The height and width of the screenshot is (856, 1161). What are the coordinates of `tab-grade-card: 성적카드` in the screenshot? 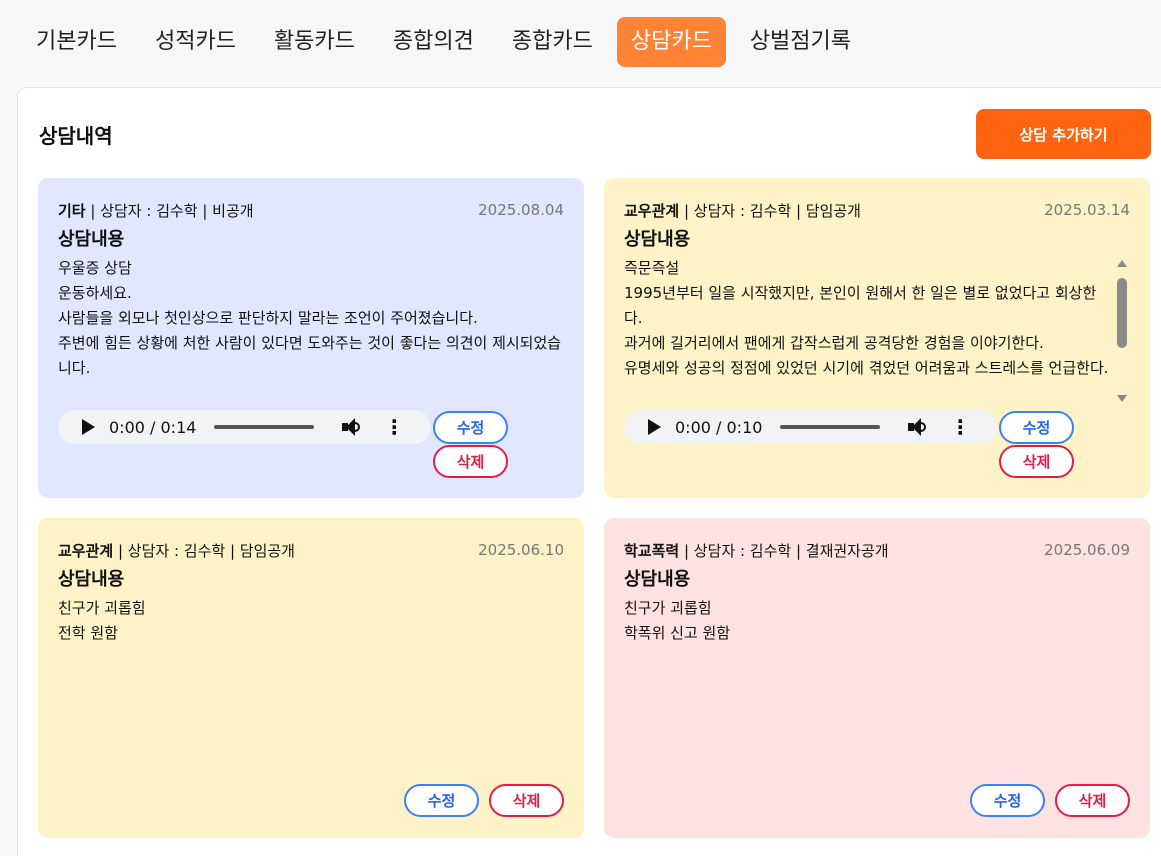 It's located at (195, 42).